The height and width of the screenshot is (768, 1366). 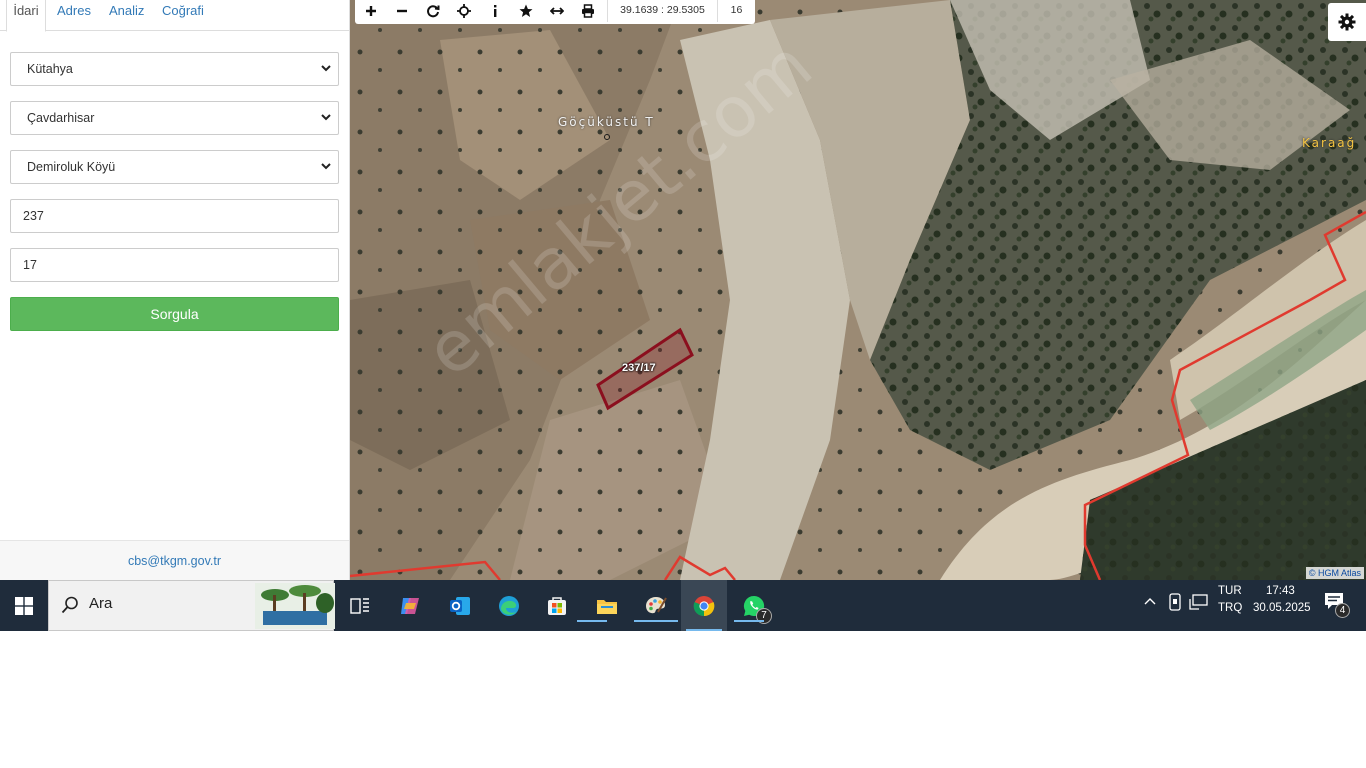 I want to click on query-button: Sorgula, so click(x=174, y=314).